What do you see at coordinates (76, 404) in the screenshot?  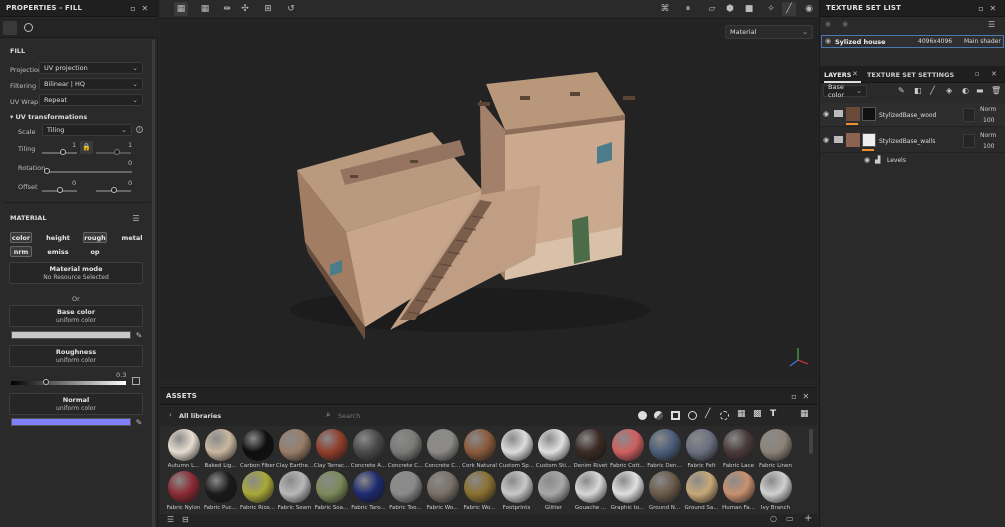 I see `normal-box: Normal uniform color` at bounding box center [76, 404].